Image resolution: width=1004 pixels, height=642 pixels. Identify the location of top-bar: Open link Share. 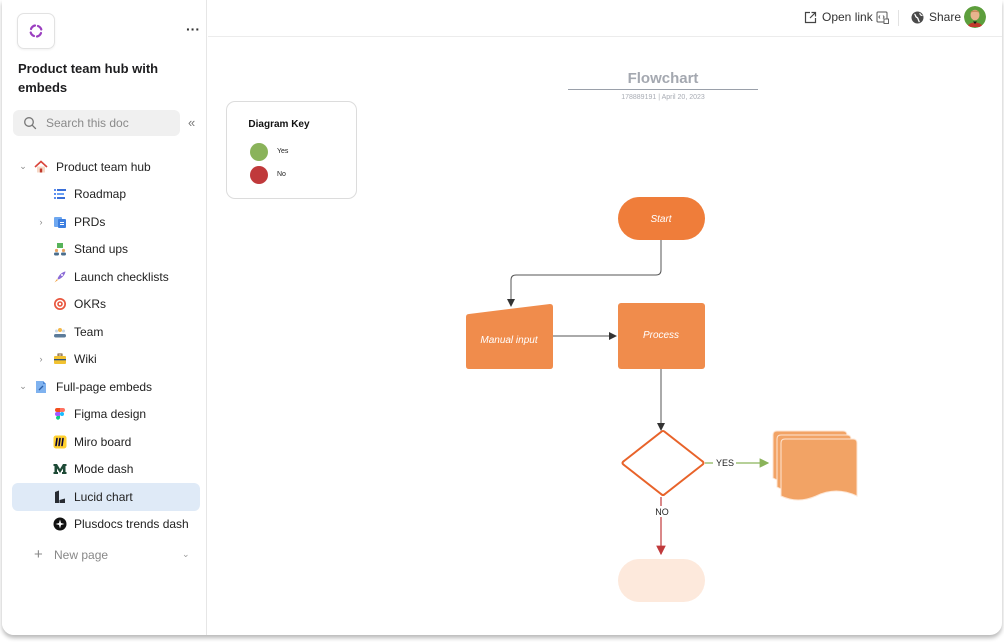
(605, 18).